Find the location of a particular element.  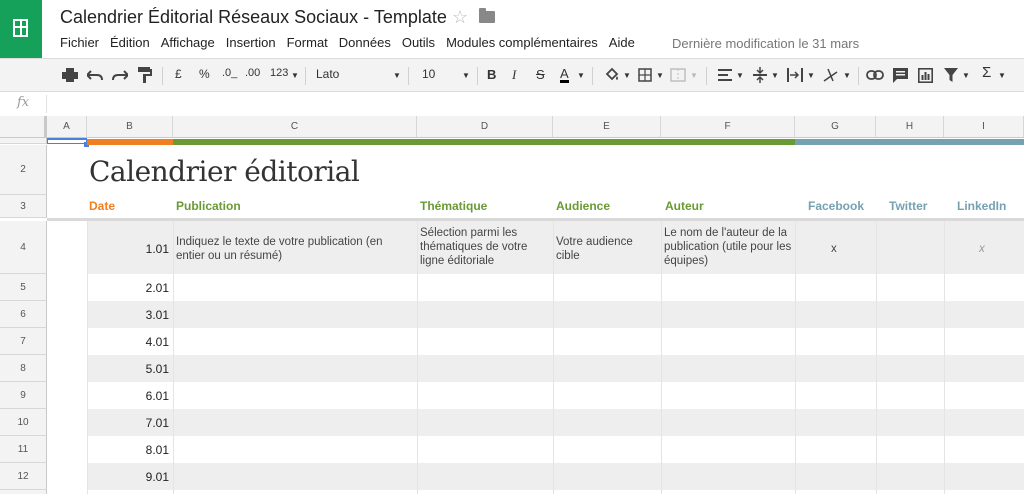

row-header-7: 7 is located at coordinates (23, 341).